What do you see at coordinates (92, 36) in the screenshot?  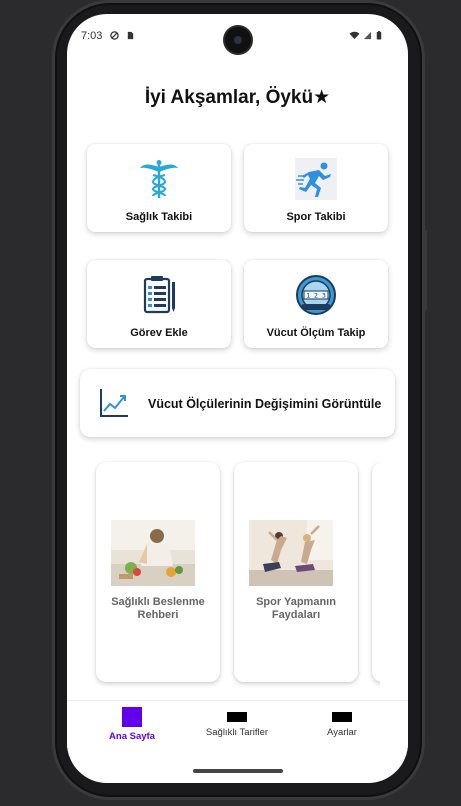 I see `status-time: 7:03` at bounding box center [92, 36].